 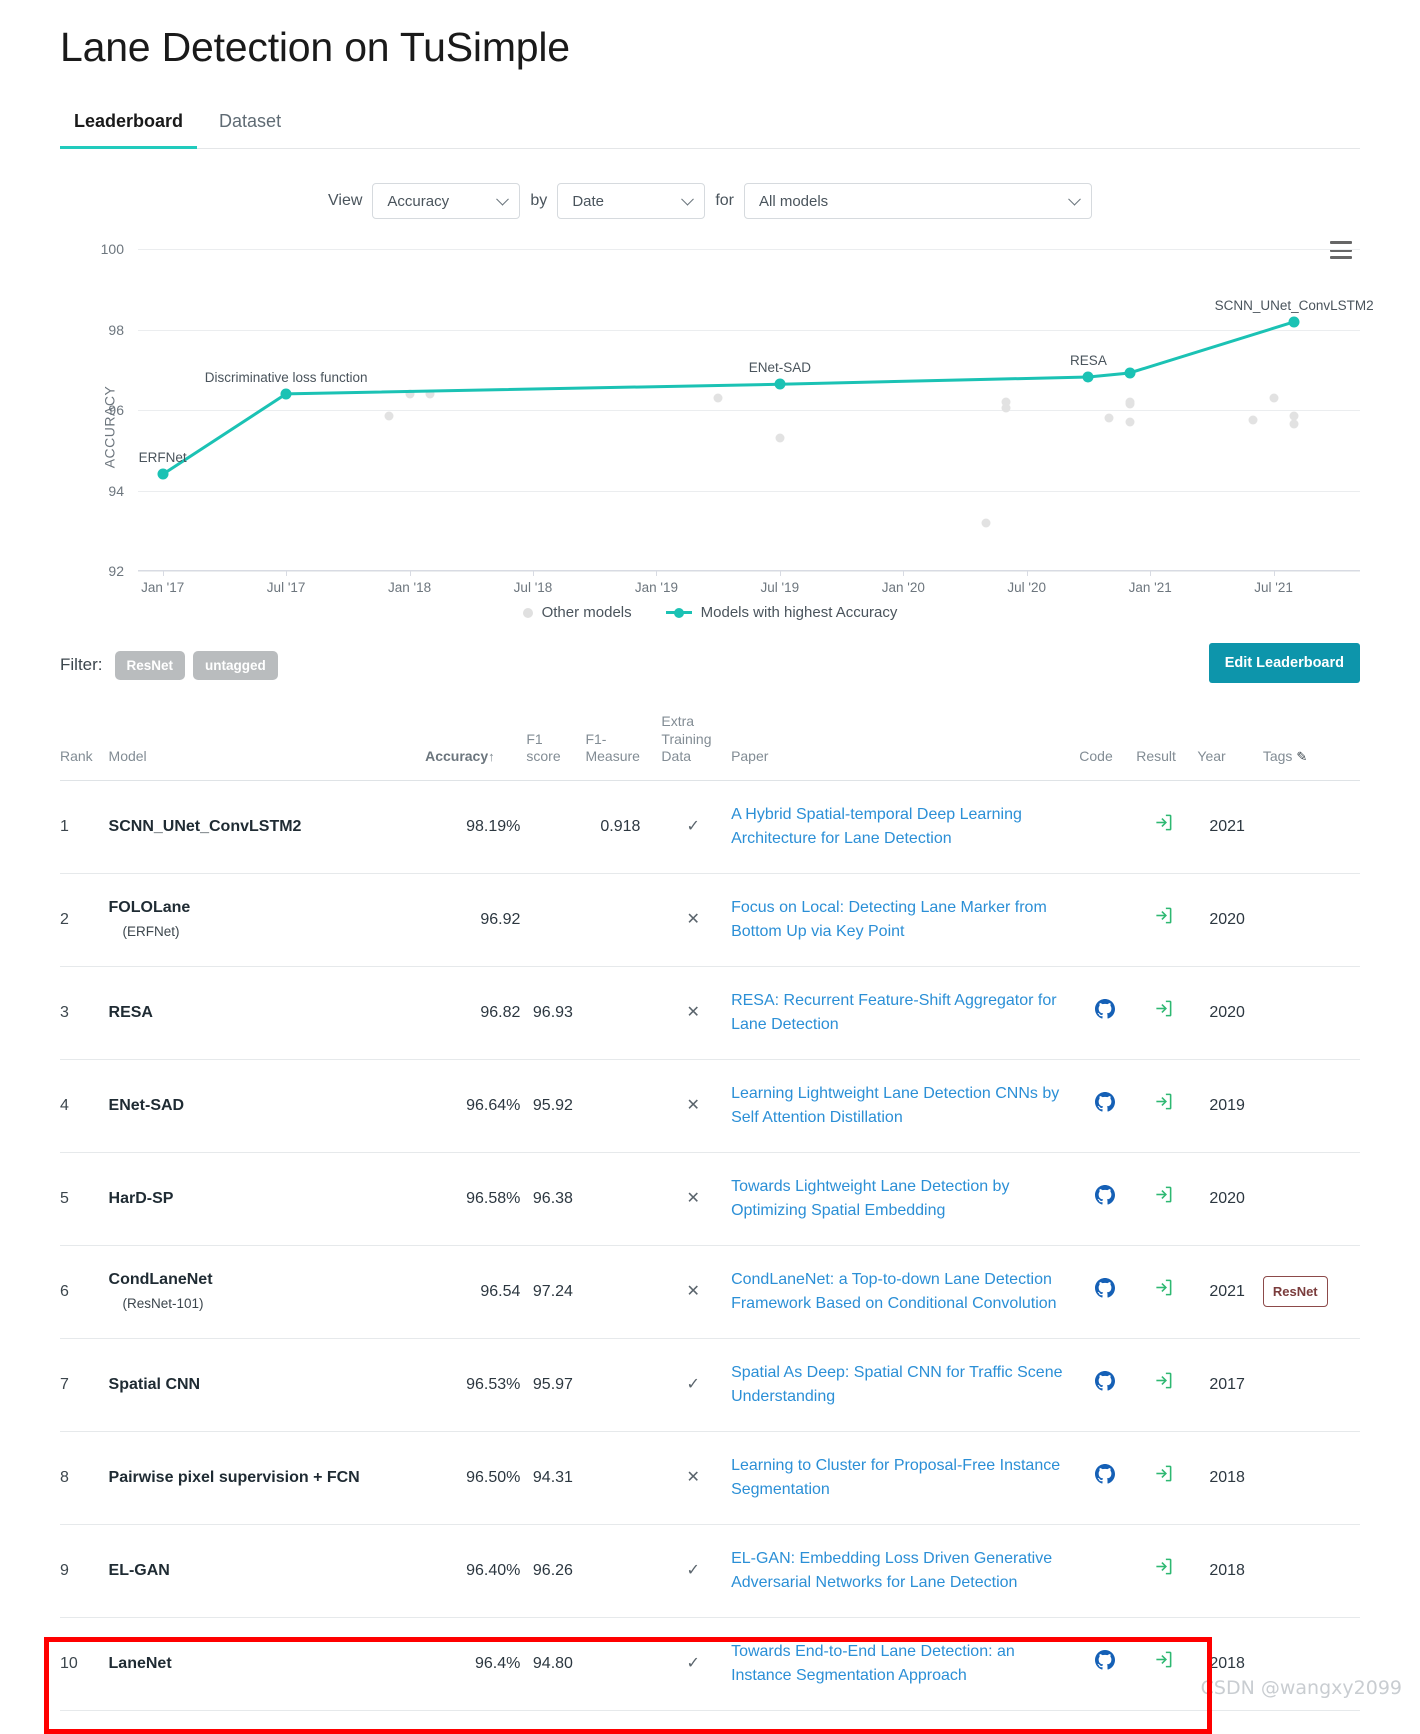 What do you see at coordinates (1284, 663) in the screenshot?
I see `edit-leaderboard-button: Edit Leaderboard` at bounding box center [1284, 663].